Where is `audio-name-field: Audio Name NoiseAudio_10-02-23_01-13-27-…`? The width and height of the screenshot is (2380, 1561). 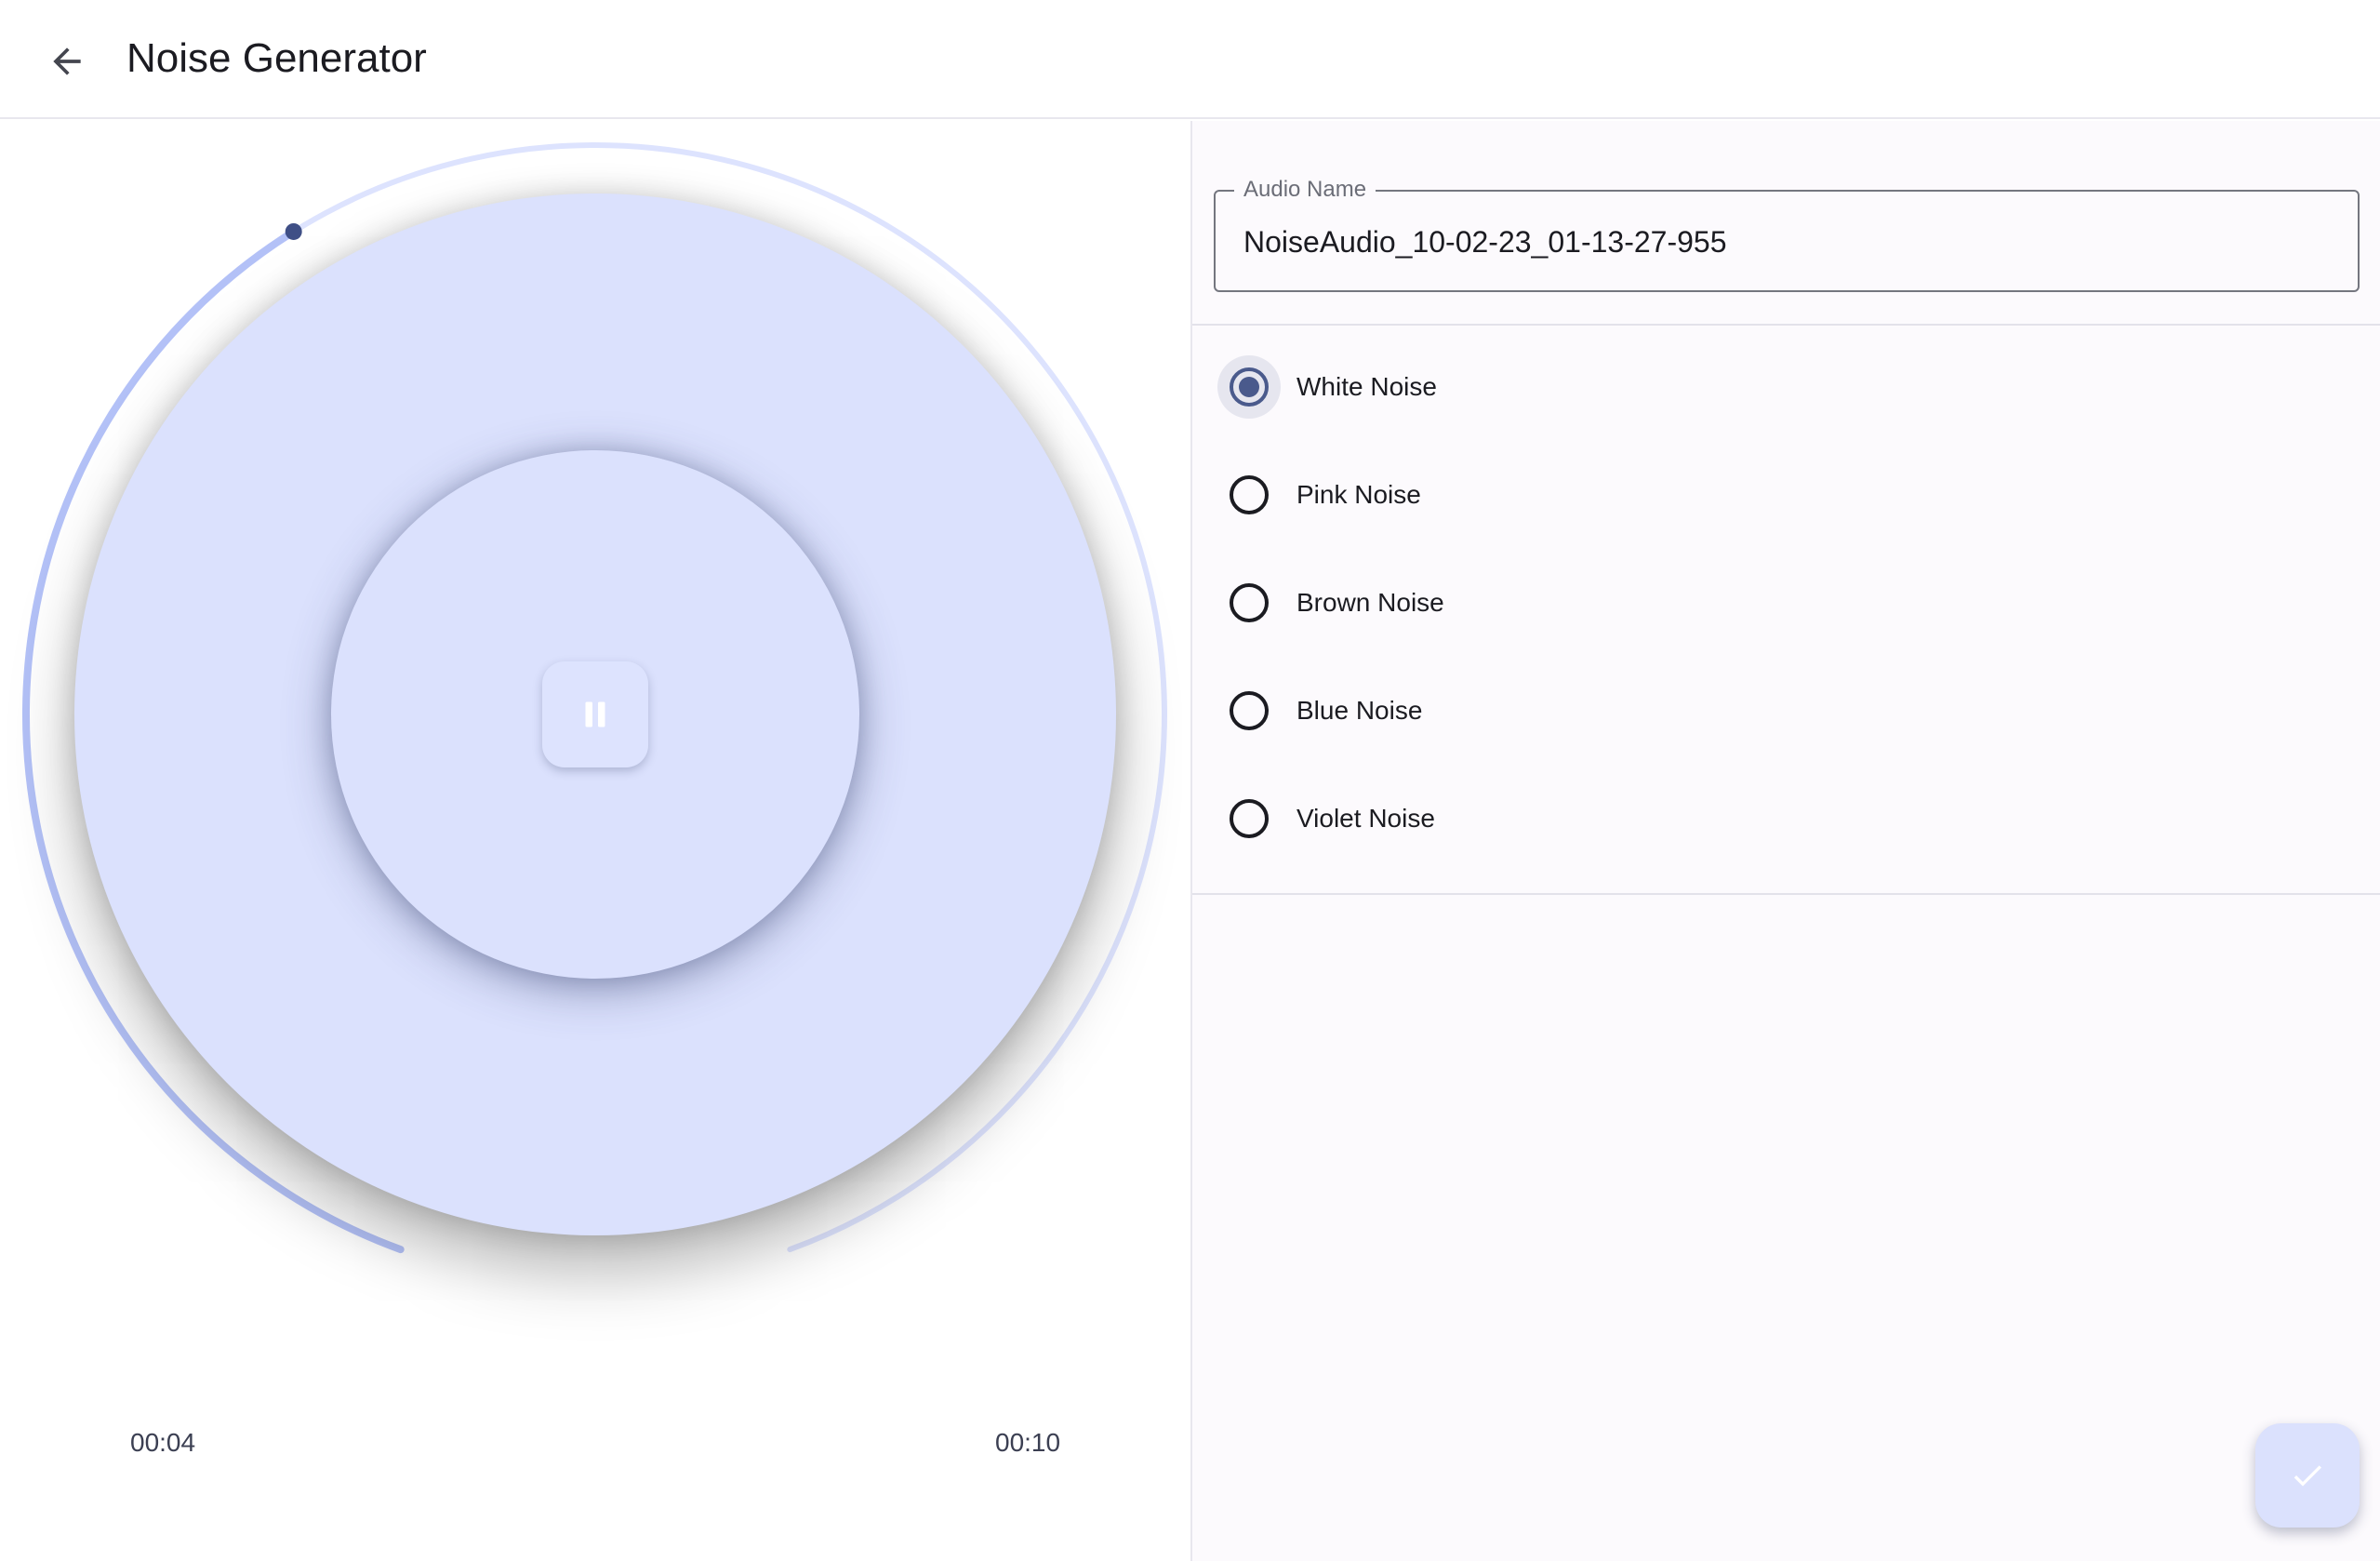
audio-name-field: Audio Name NoiseAudio_10-02-23_01-13-27-… is located at coordinates (1787, 234).